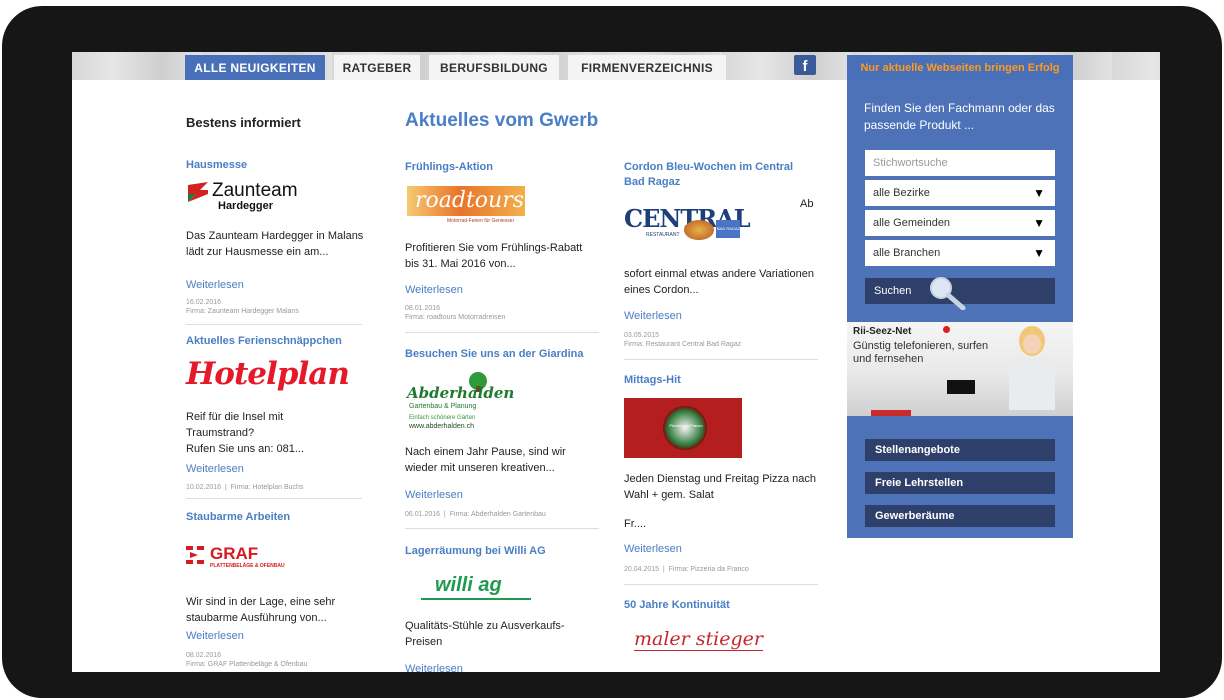 The image size is (1224, 700). Describe the element at coordinates (256, 557) in the screenshot. I see `graf-logo: GRAF PLATTENBELÄGE & OFENBAU` at that location.